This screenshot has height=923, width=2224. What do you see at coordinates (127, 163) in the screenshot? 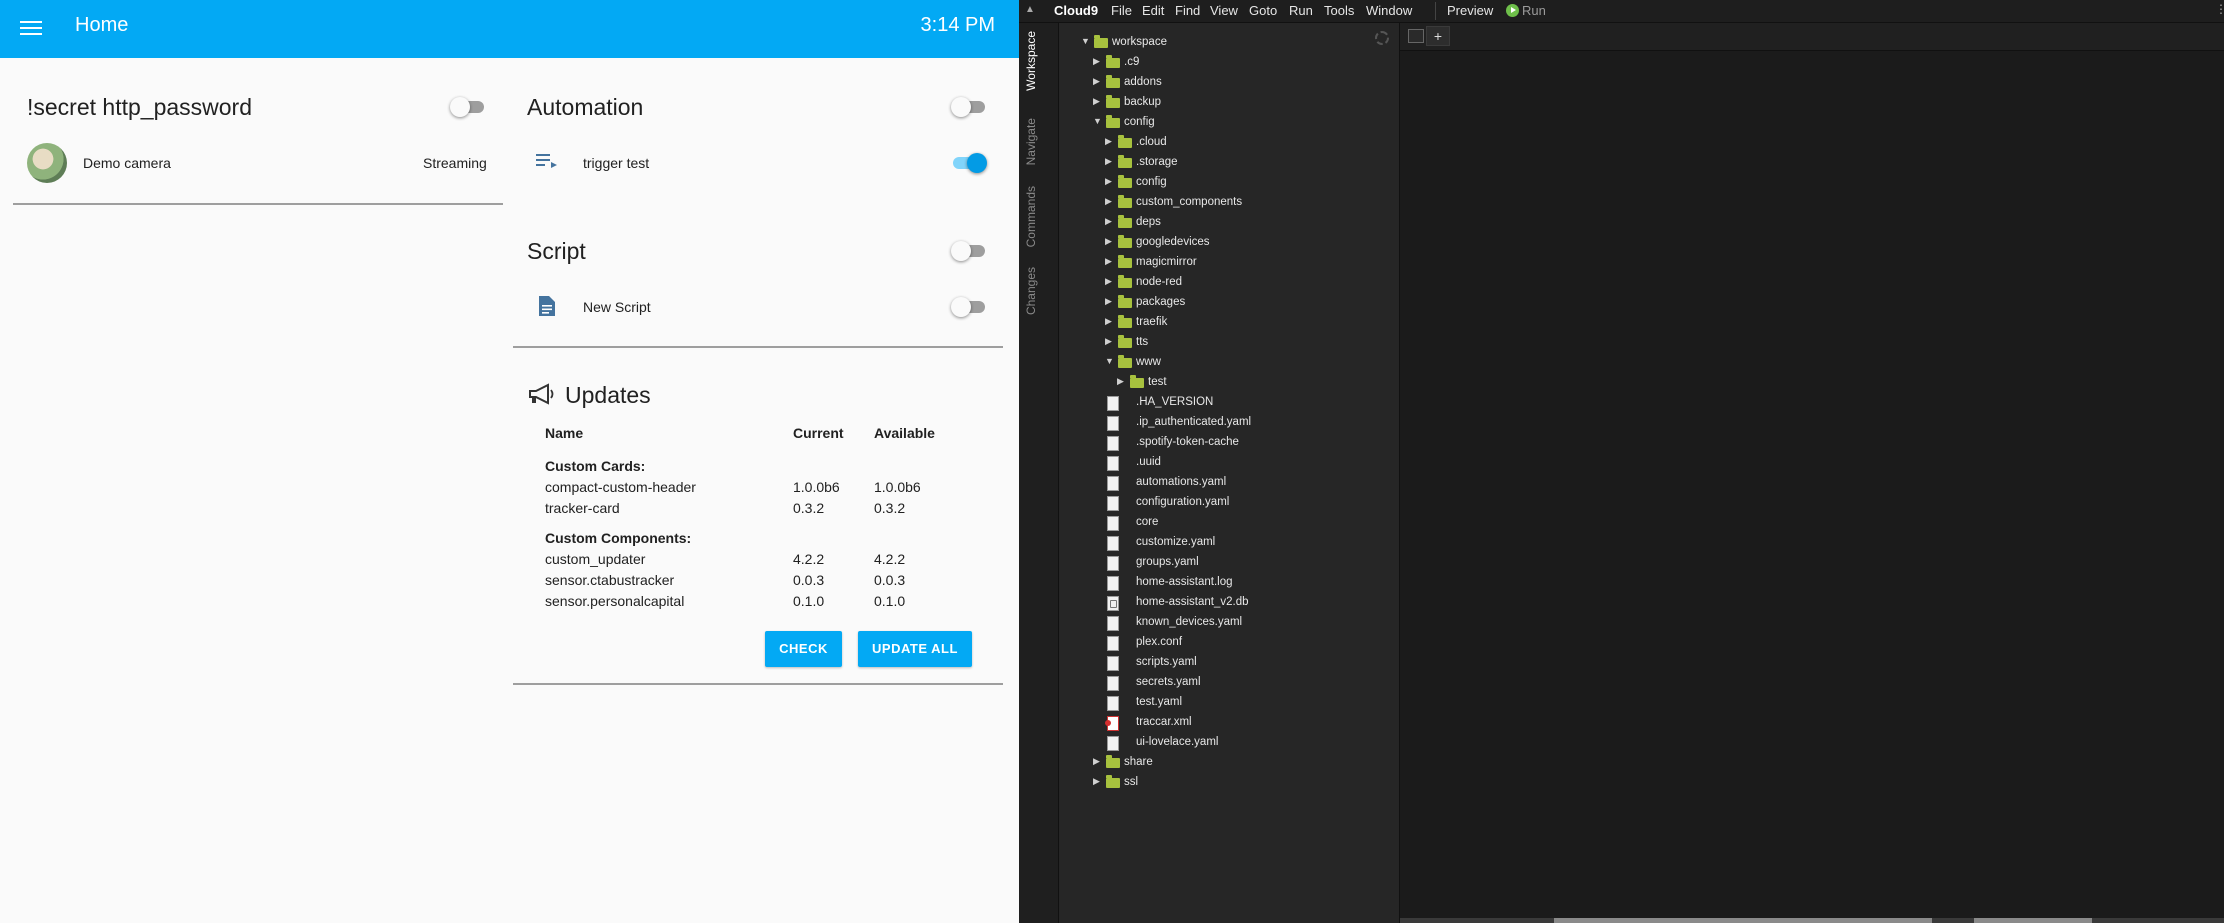
I see `demo-camera-label: Demo camera` at bounding box center [127, 163].